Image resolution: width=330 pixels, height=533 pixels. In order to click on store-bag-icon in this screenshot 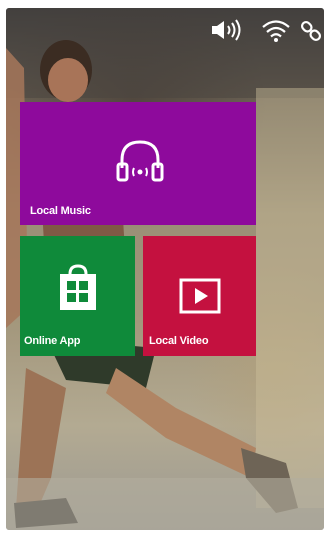, I will do `click(78, 290)`.